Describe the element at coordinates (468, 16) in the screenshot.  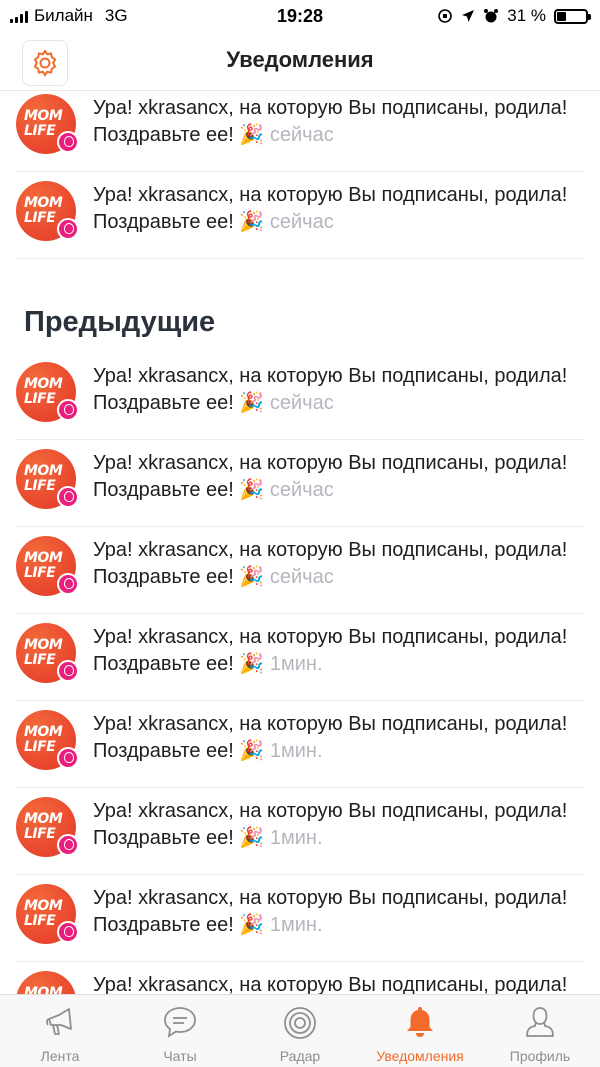
I see `location-arrow-icon` at that location.